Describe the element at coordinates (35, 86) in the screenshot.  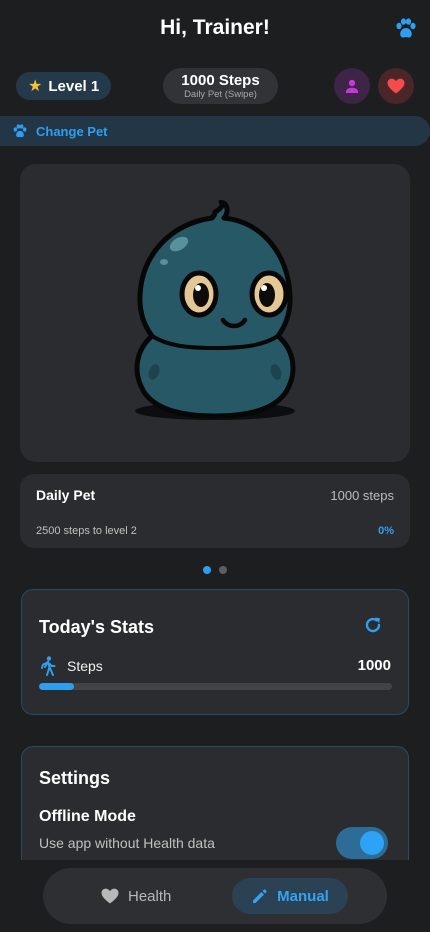
I see `star-icon: ★` at that location.